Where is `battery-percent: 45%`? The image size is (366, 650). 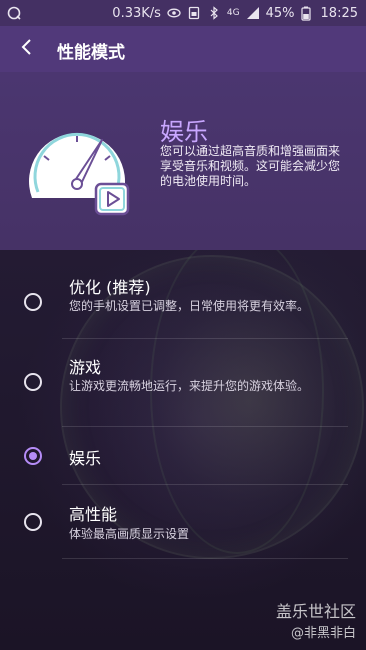 battery-percent: 45% is located at coordinates (280, 13).